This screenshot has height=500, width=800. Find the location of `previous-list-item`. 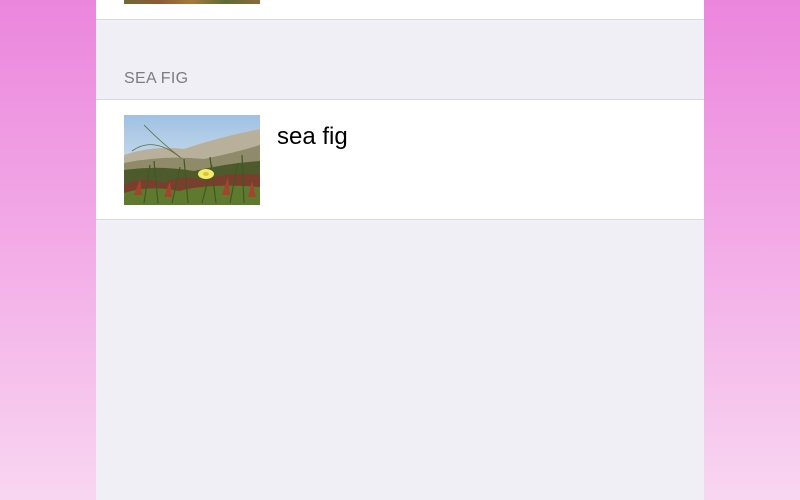

previous-list-item is located at coordinates (400, 10).